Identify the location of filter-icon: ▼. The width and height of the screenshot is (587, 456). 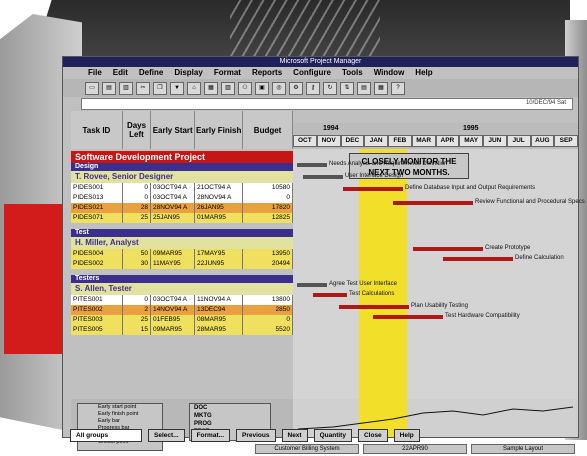
(177, 88).